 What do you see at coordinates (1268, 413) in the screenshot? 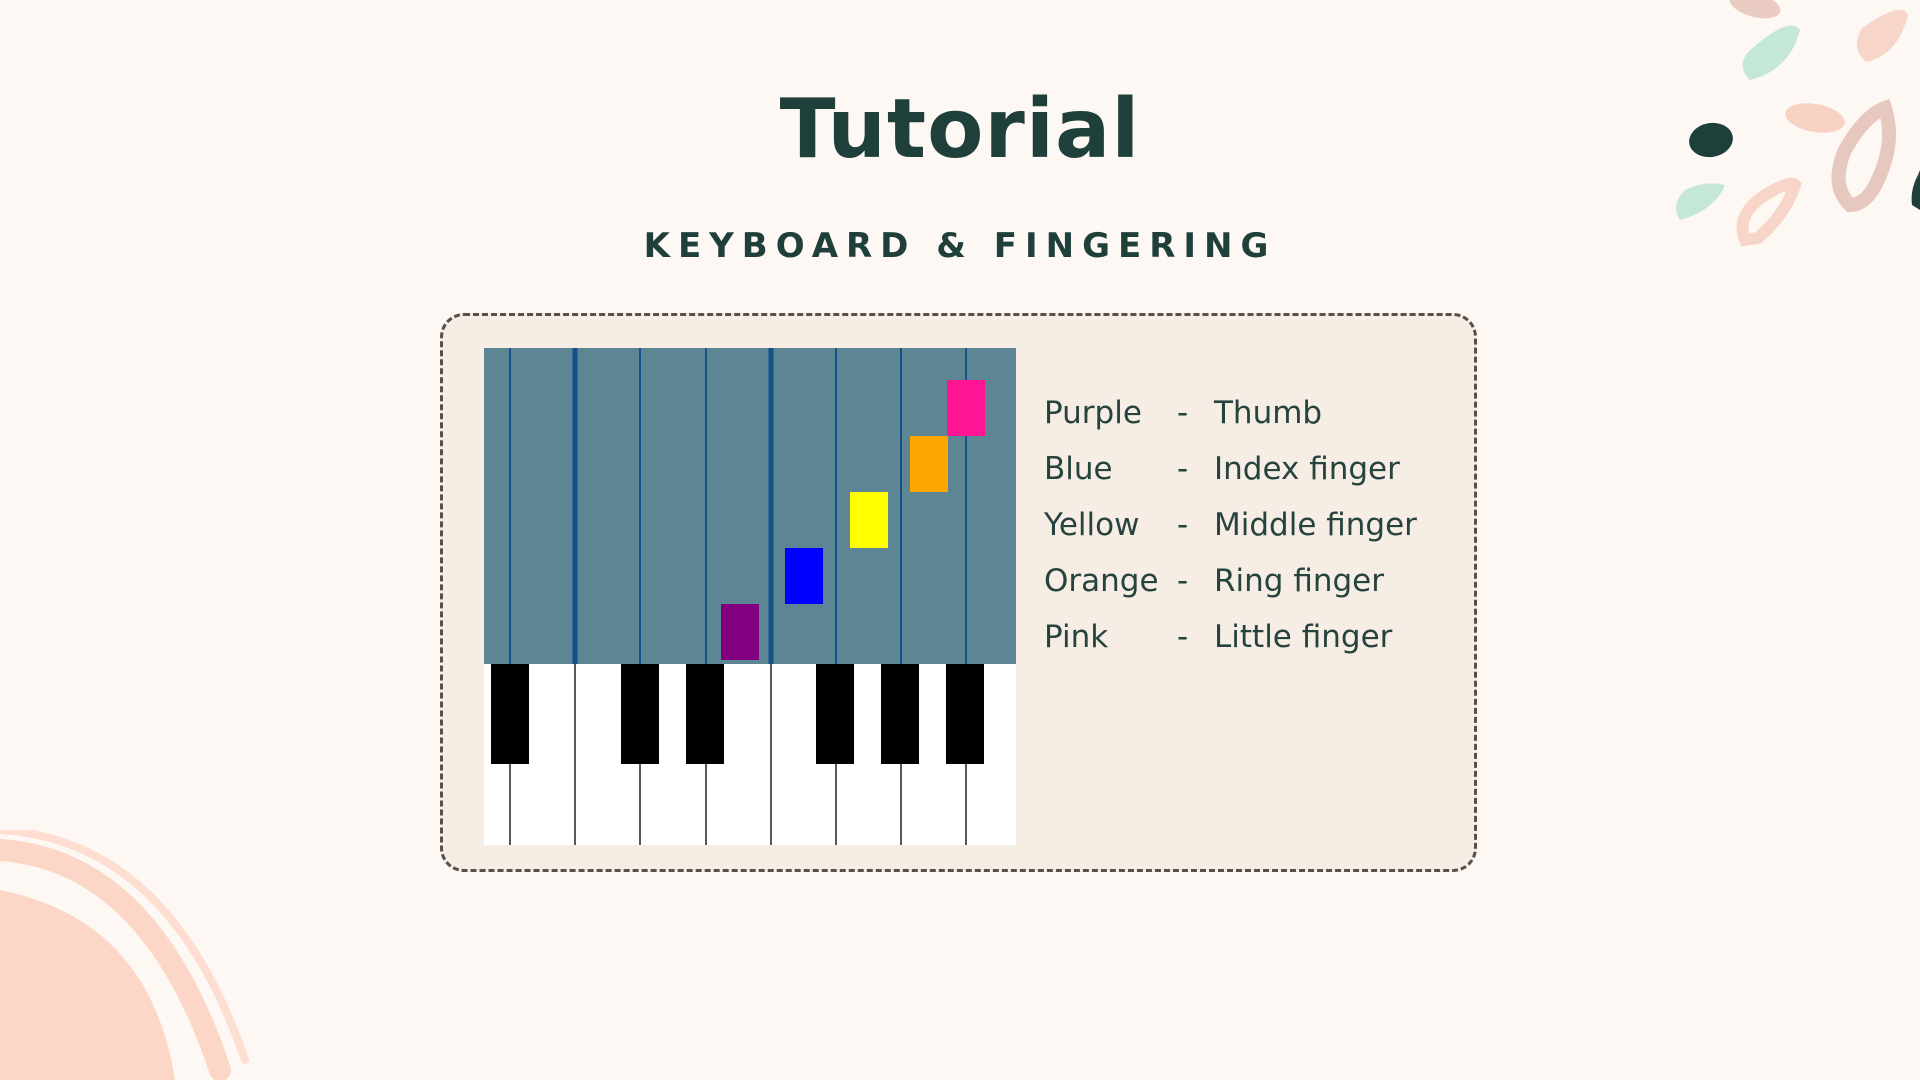
I see `legend-finger-name: Thumb` at bounding box center [1268, 413].